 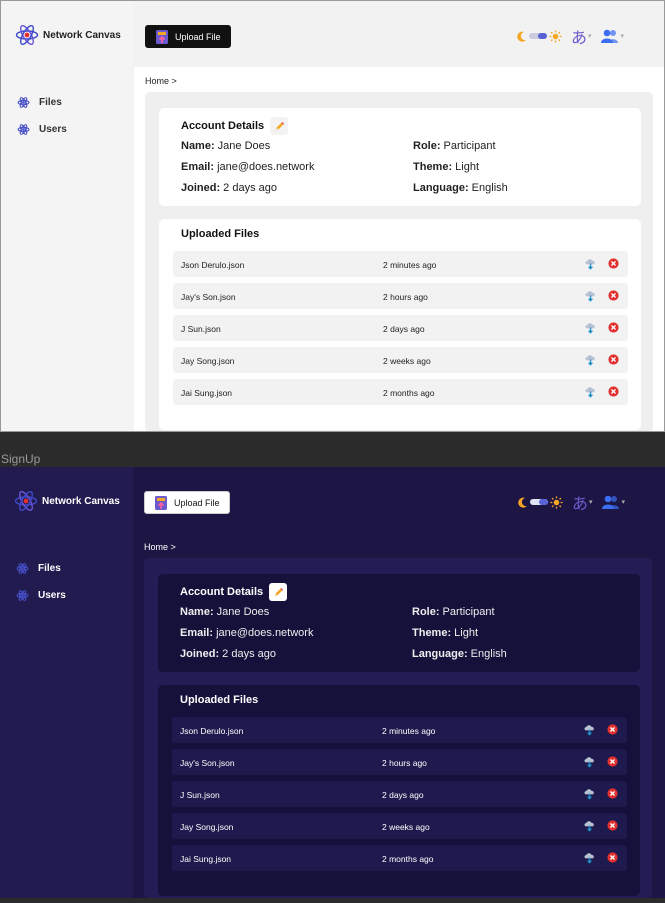 What do you see at coordinates (234, 592) in the screenshot?
I see `account-details-title: Account Details` at bounding box center [234, 592].